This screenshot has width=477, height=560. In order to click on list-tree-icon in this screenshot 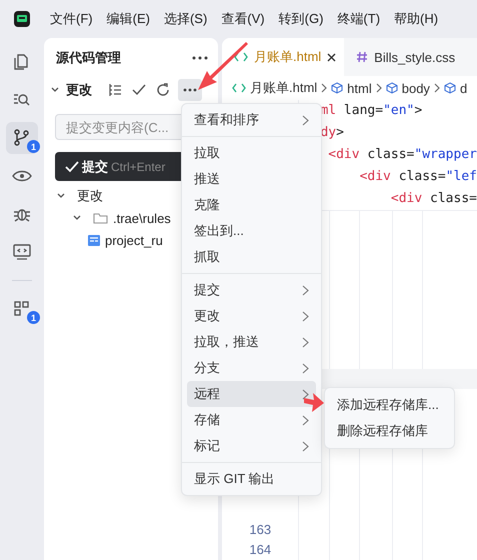, I will do `click(115, 90)`.